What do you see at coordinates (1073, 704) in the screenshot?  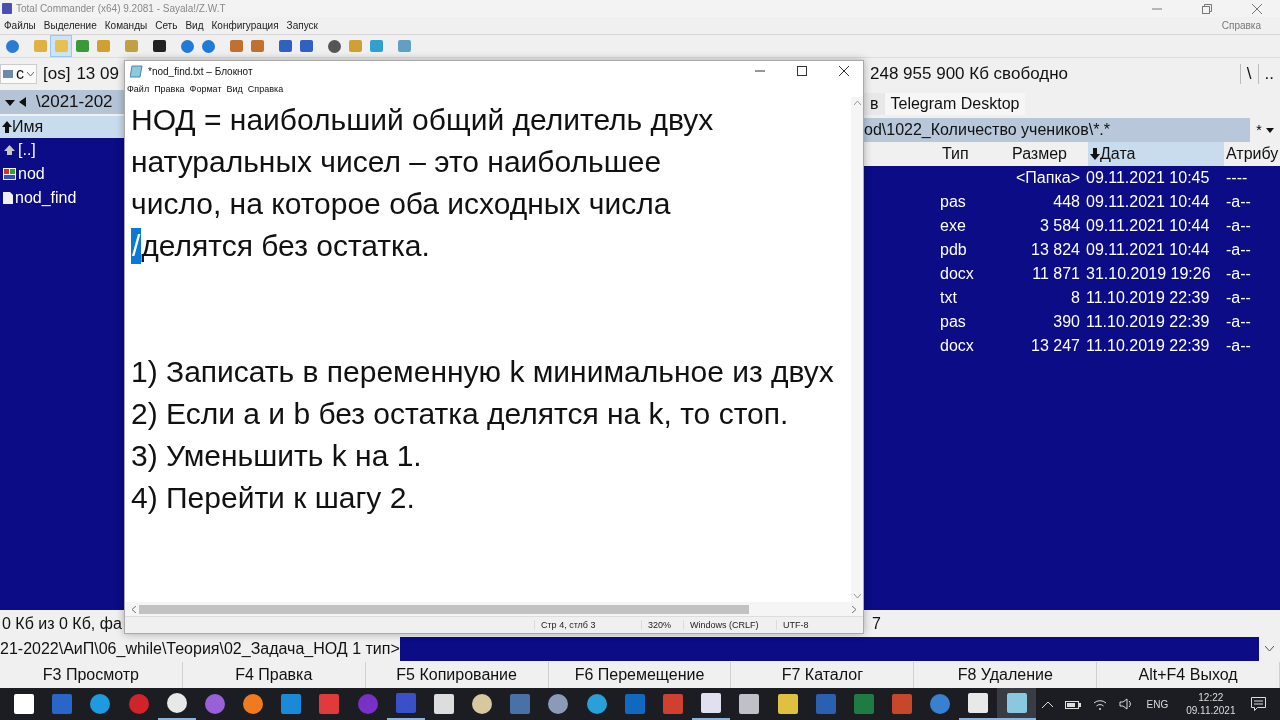 I see `battery-icon` at bounding box center [1073, 704].